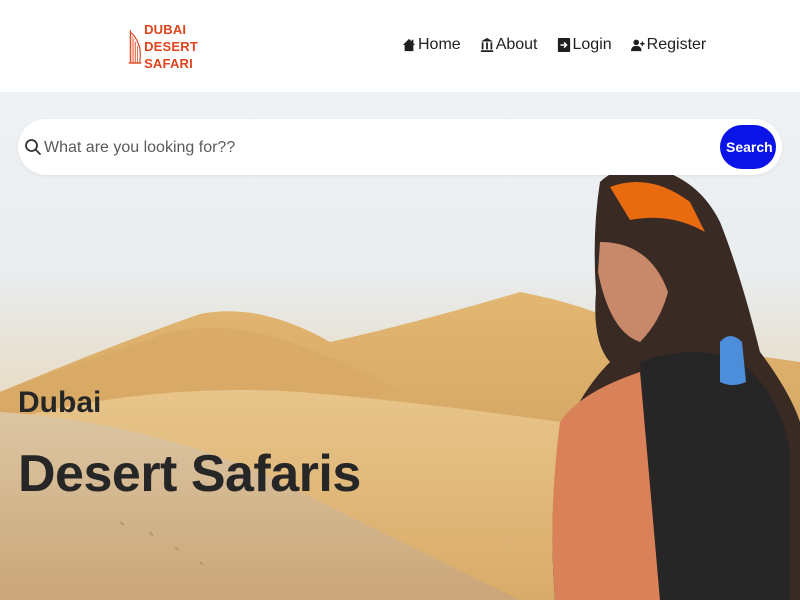 The height and width of the screenshot is (600, 800). I want to click on nav-login-label: Login, so click(592, 44).